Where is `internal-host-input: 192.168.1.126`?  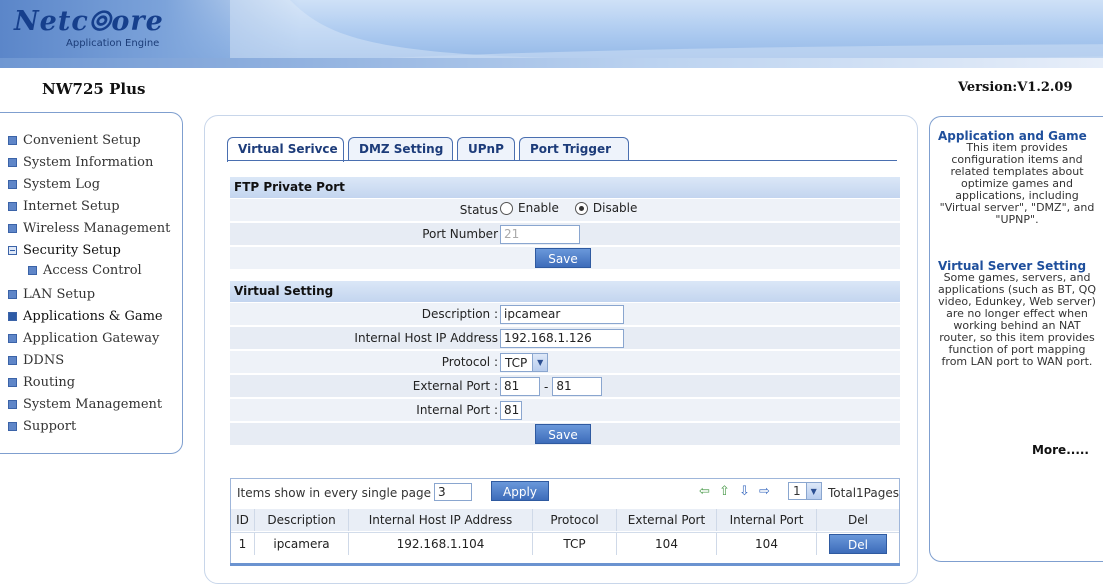 internal-host-input: 192.168.1.126 is located at coordinates (562, 338).